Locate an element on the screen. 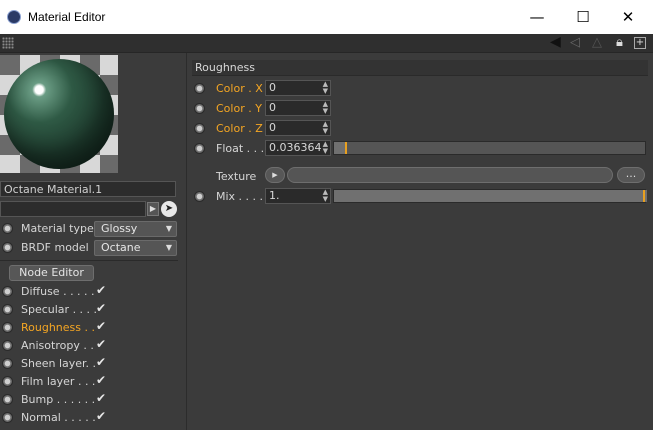 The height and width of the screenshot is (430, 653). texture-expand-button: ▶ is located at coordinates (275, 175).